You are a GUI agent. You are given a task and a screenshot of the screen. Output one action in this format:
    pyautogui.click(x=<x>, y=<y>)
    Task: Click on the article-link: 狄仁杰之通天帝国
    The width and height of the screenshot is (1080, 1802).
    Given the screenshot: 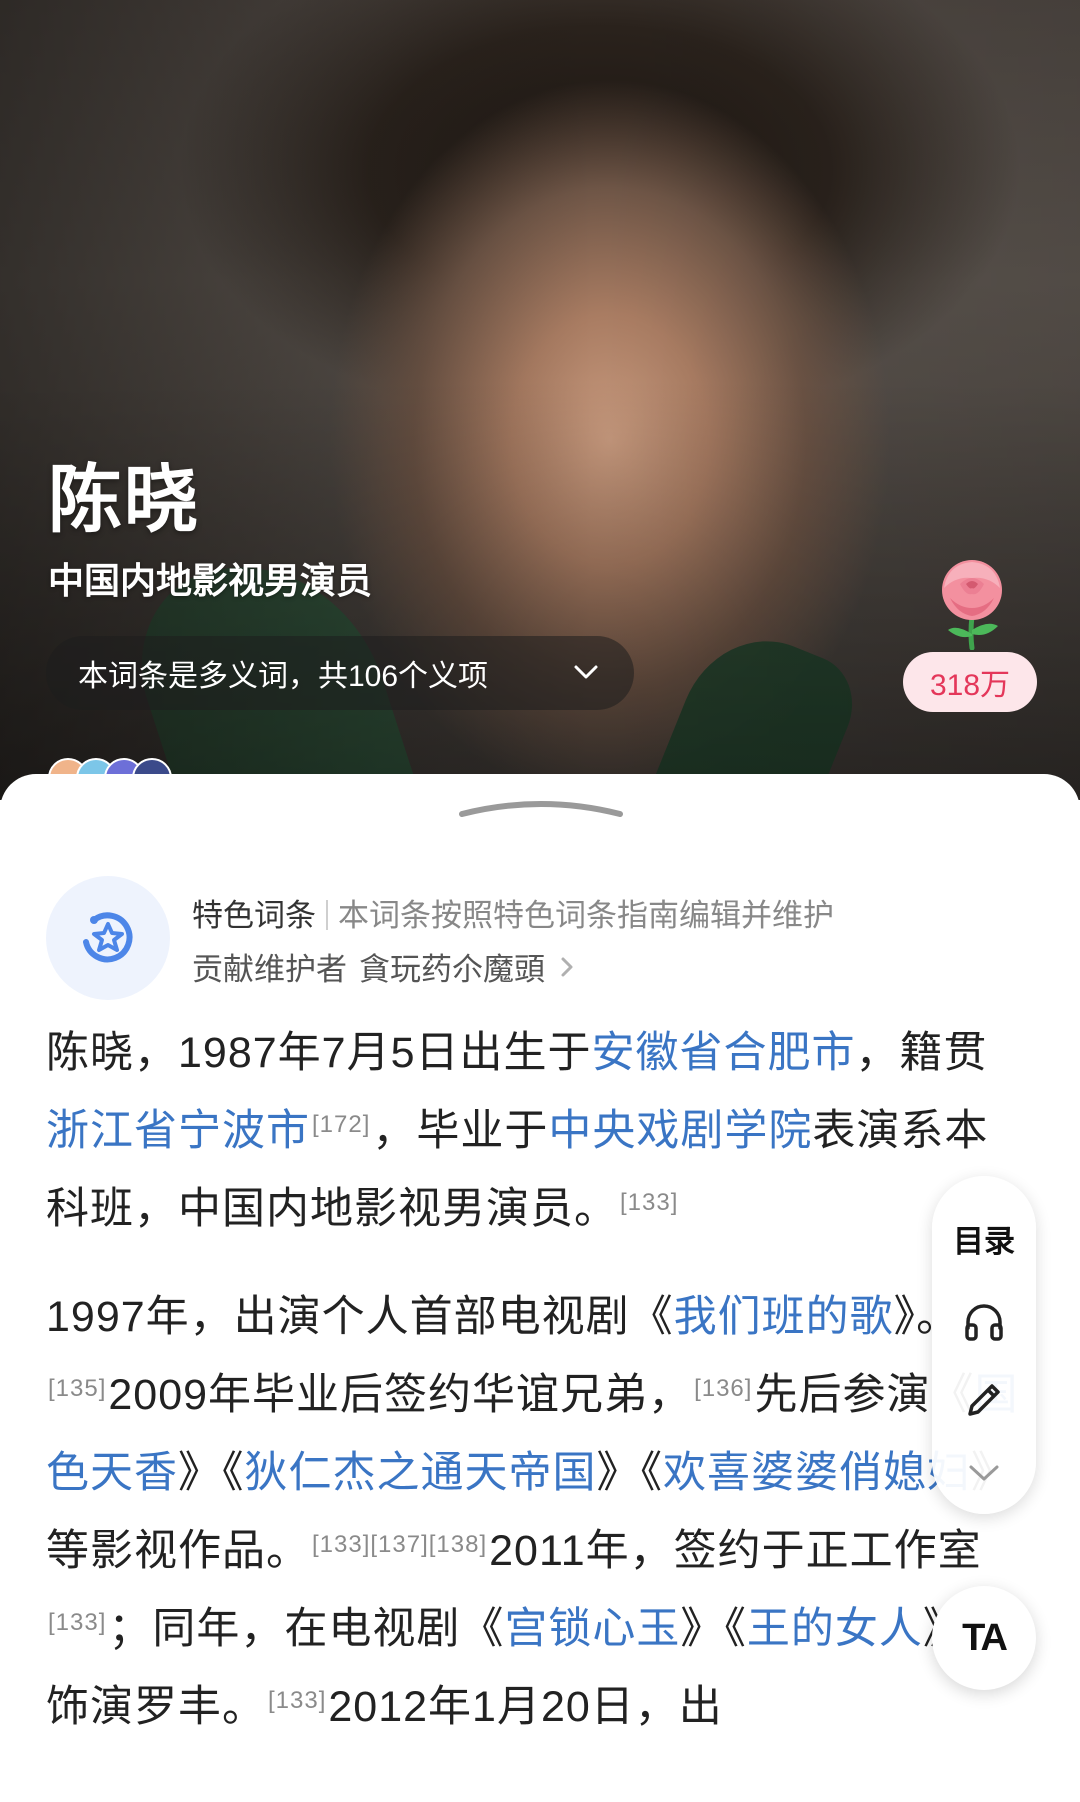 What is the action you would take?
    pyautogui.click(x=421, y=1473)
    